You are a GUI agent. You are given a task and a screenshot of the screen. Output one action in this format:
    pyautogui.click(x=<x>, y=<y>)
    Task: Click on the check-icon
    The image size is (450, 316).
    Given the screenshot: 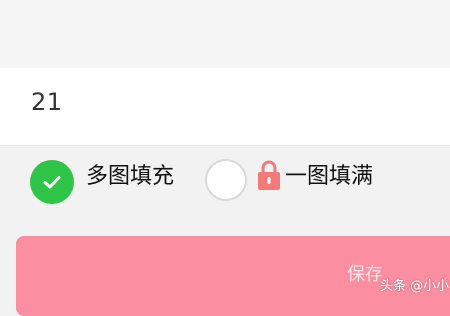 What is the action you would take?
    pyautogui.click(x=52, y=182)
    